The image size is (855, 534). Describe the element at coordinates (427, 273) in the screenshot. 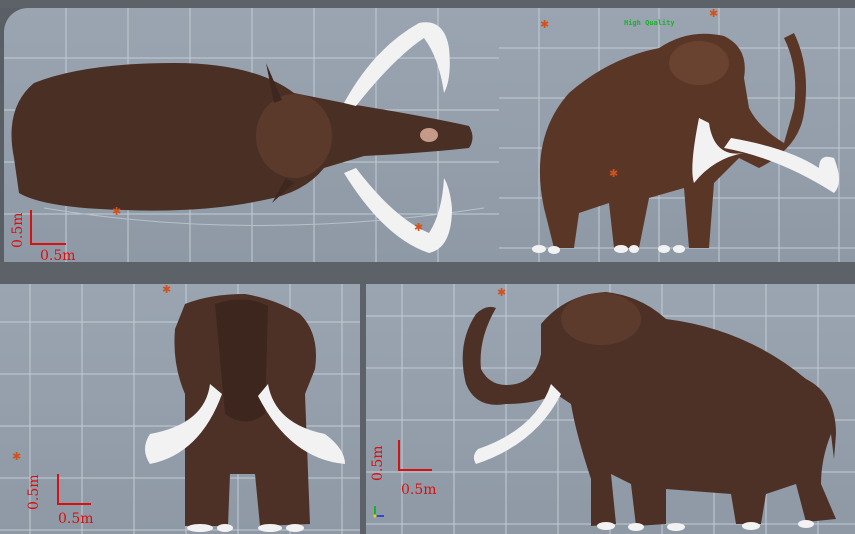

I see `viewport-divider-horizontal` at that location.